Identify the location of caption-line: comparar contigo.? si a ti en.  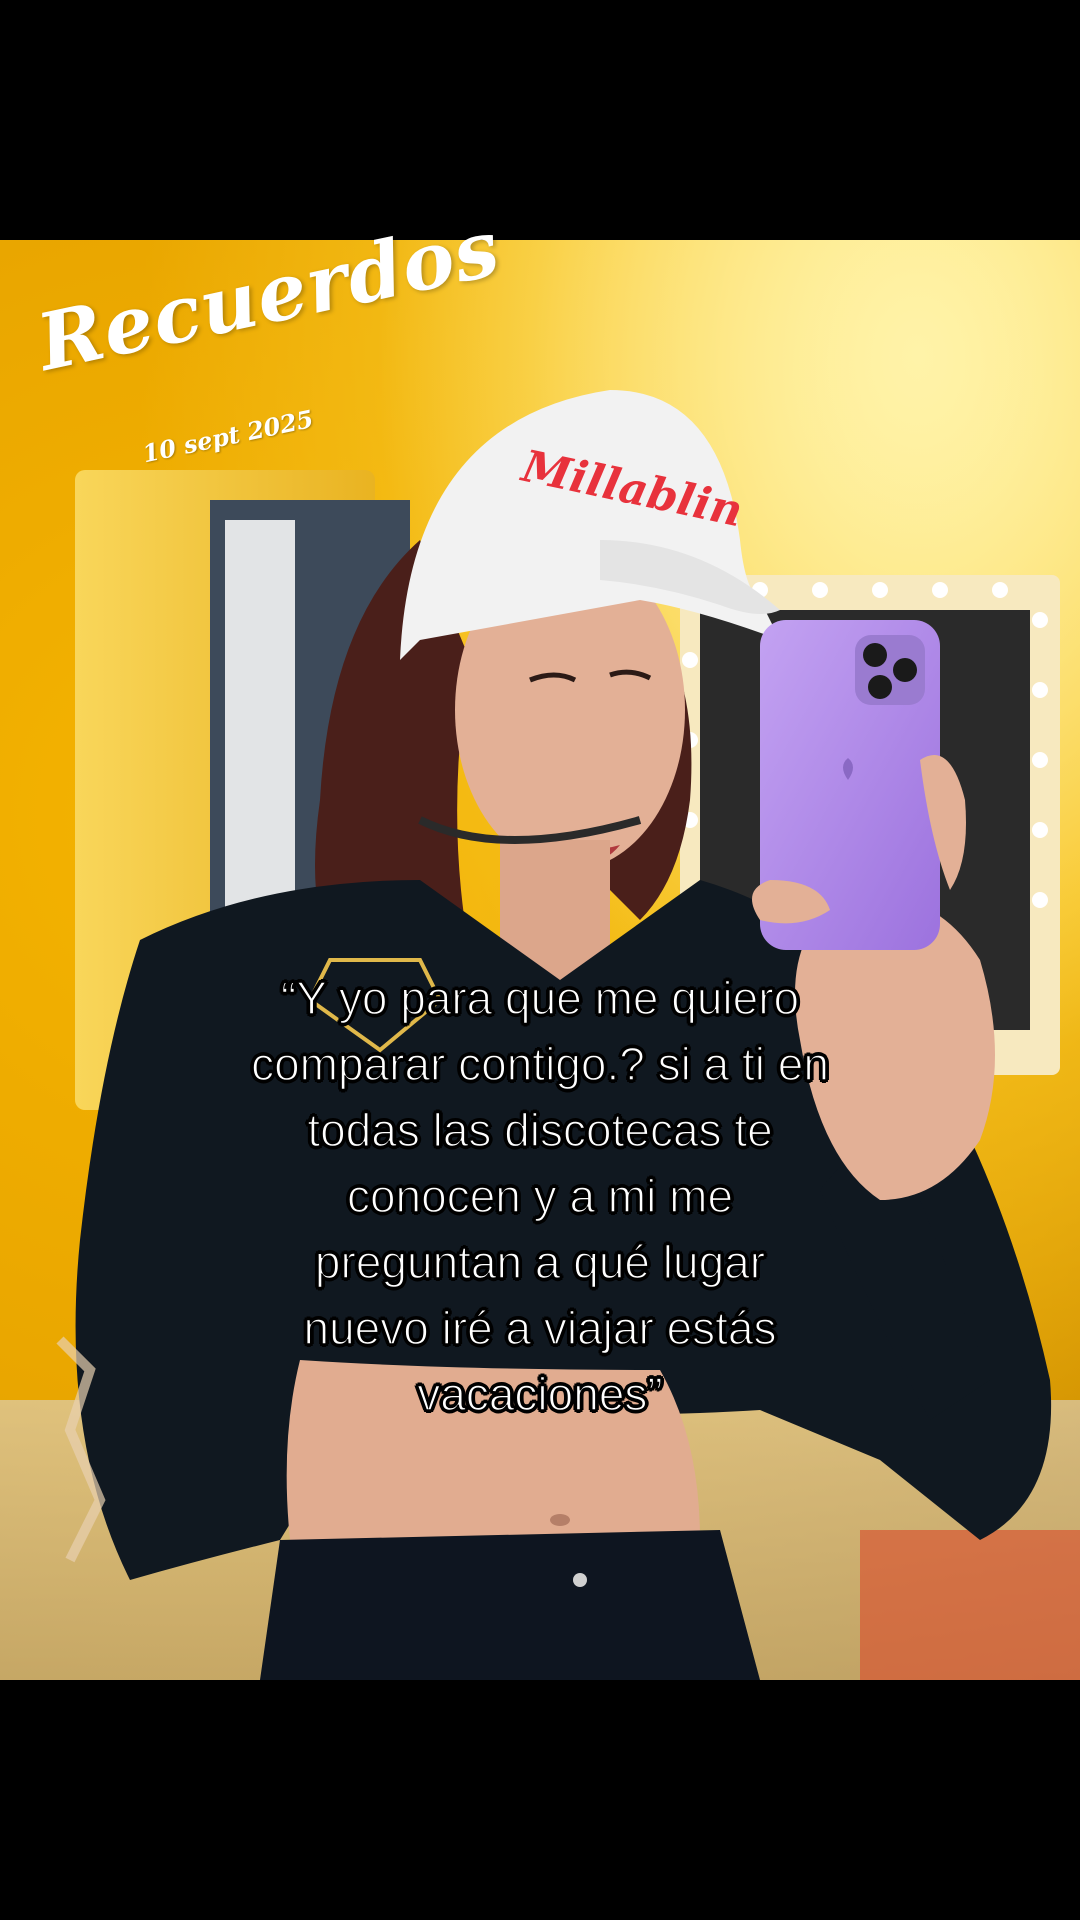
(539, 1064).